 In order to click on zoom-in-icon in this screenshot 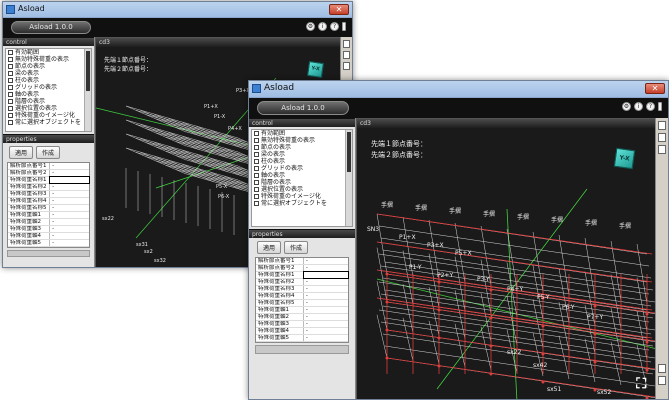, I will do `click(662, 368)`.